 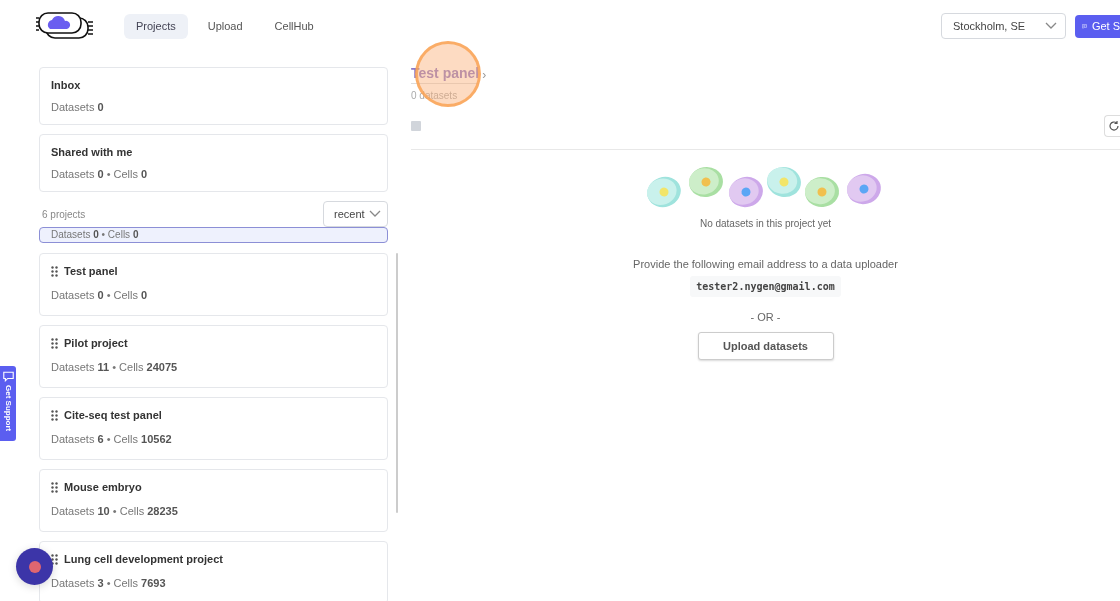 What do you see at coordinates (34, 566) in the screenshot?
I see `record-button` at bounding box center [34, 566].